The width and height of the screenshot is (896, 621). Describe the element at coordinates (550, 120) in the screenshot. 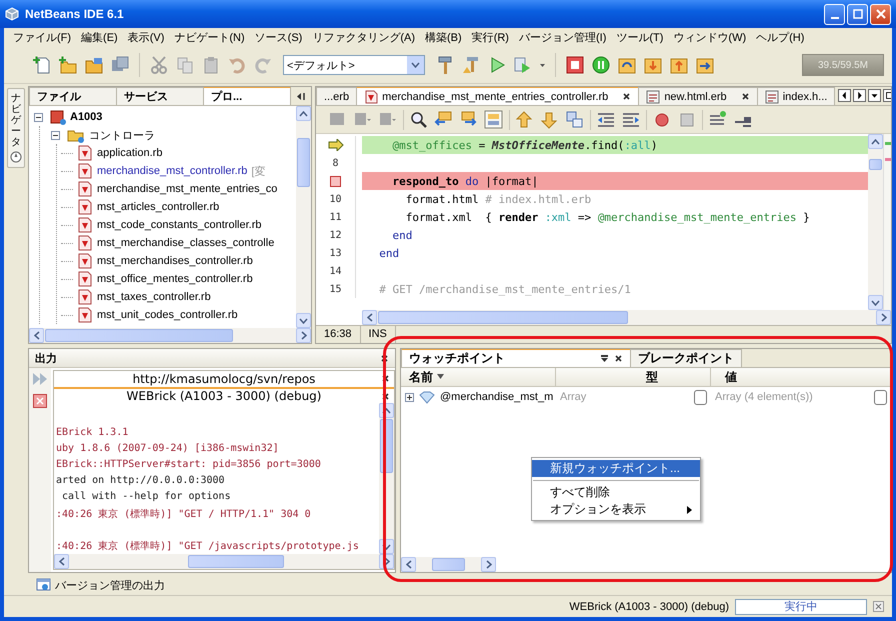

I see `bookmark-next-icon` at that location.